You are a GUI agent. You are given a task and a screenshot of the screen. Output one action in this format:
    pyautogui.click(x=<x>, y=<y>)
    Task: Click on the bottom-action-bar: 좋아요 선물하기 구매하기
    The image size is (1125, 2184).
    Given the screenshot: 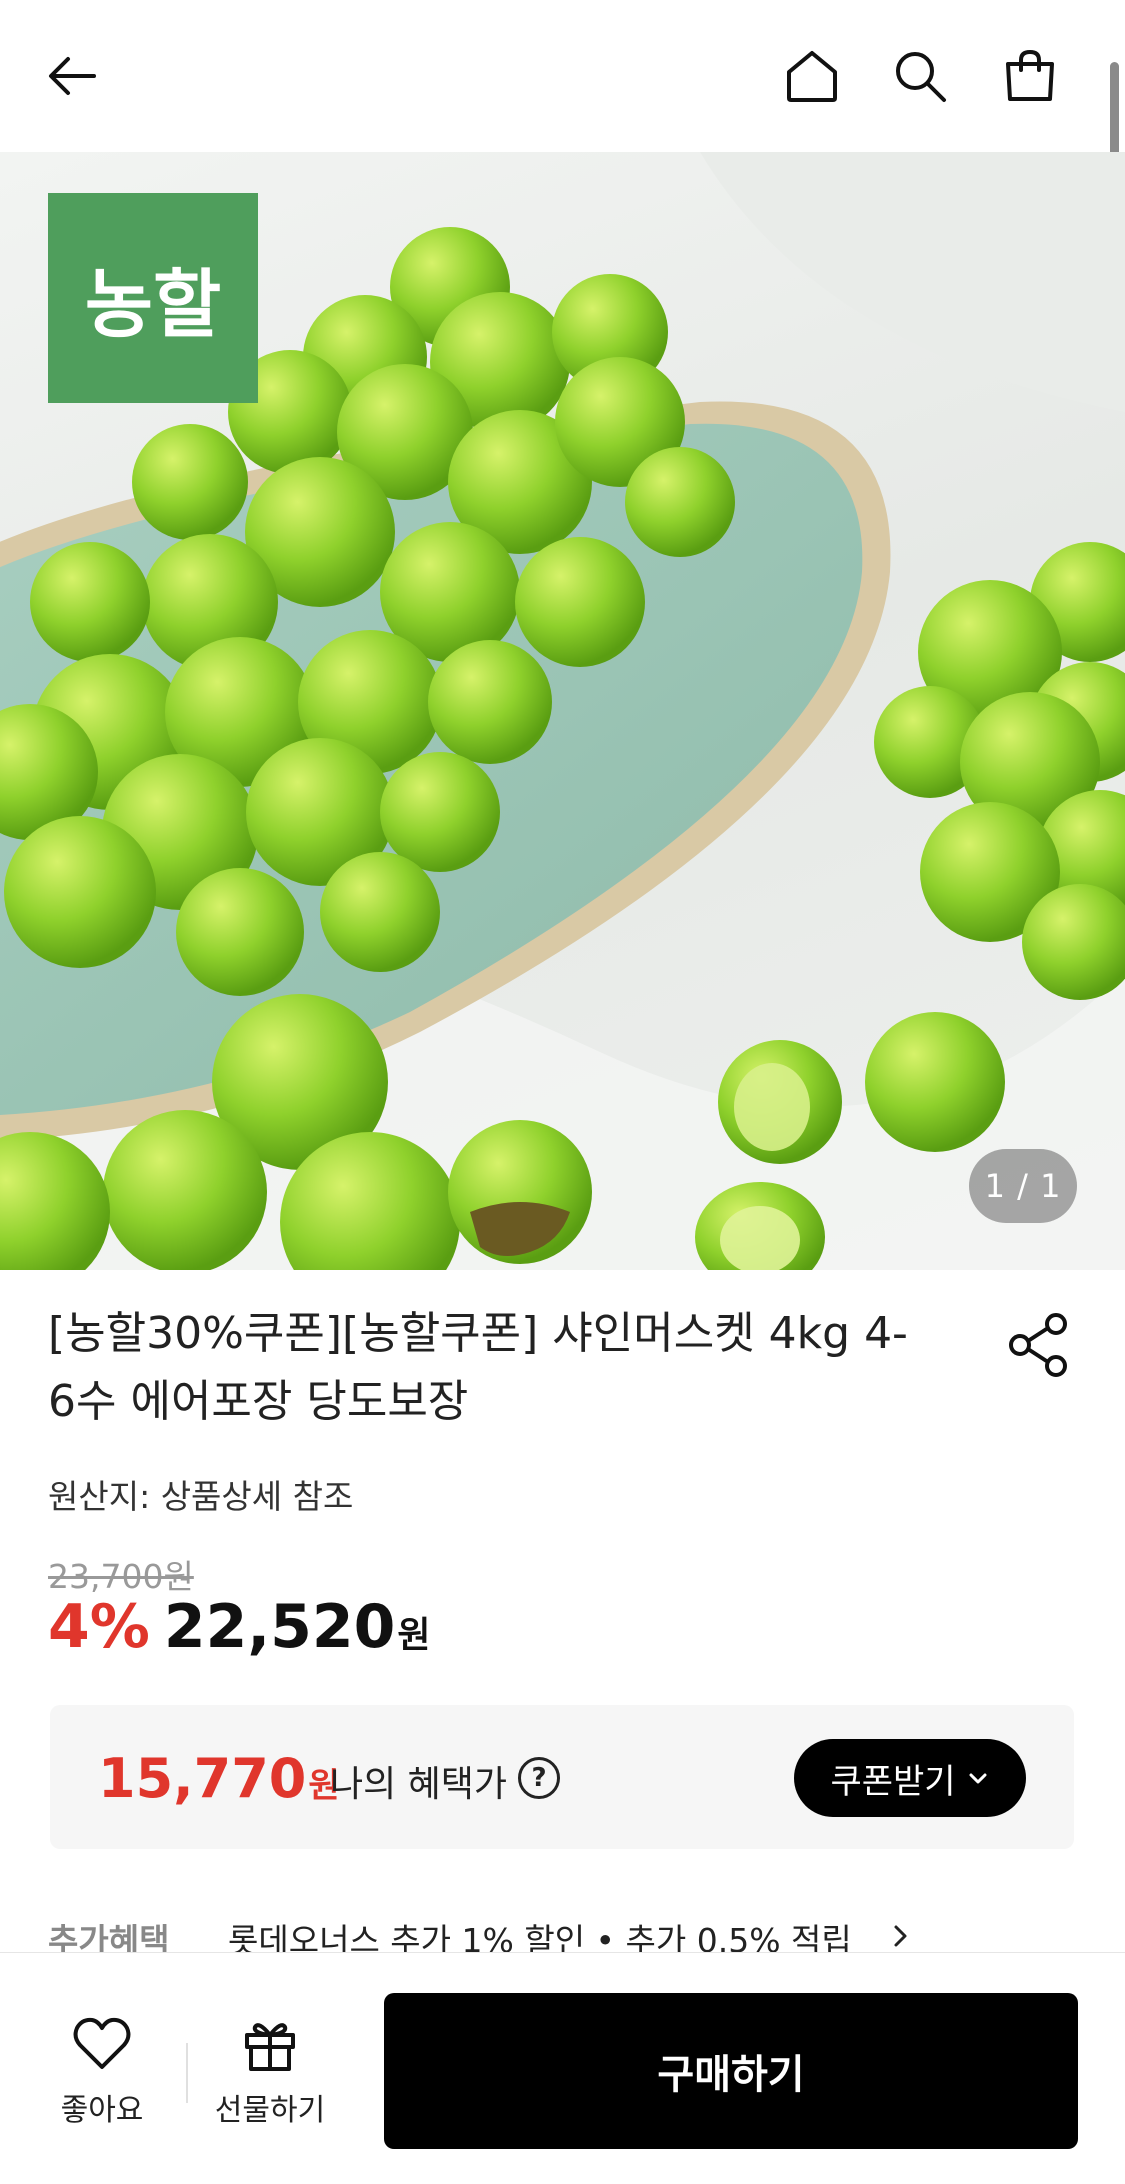 What is the action you would take?
    pyautogui.click(x=562, y=2068)
    